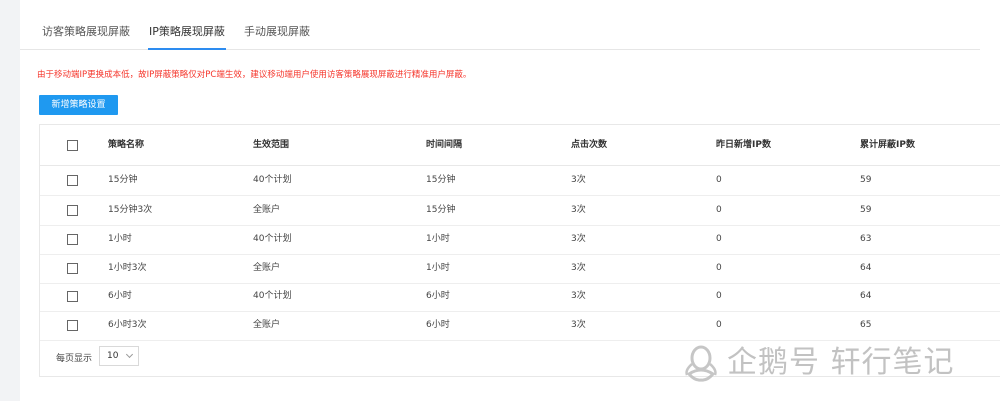  I want to click on cell-name: 6小时3次, so click(127, 325).